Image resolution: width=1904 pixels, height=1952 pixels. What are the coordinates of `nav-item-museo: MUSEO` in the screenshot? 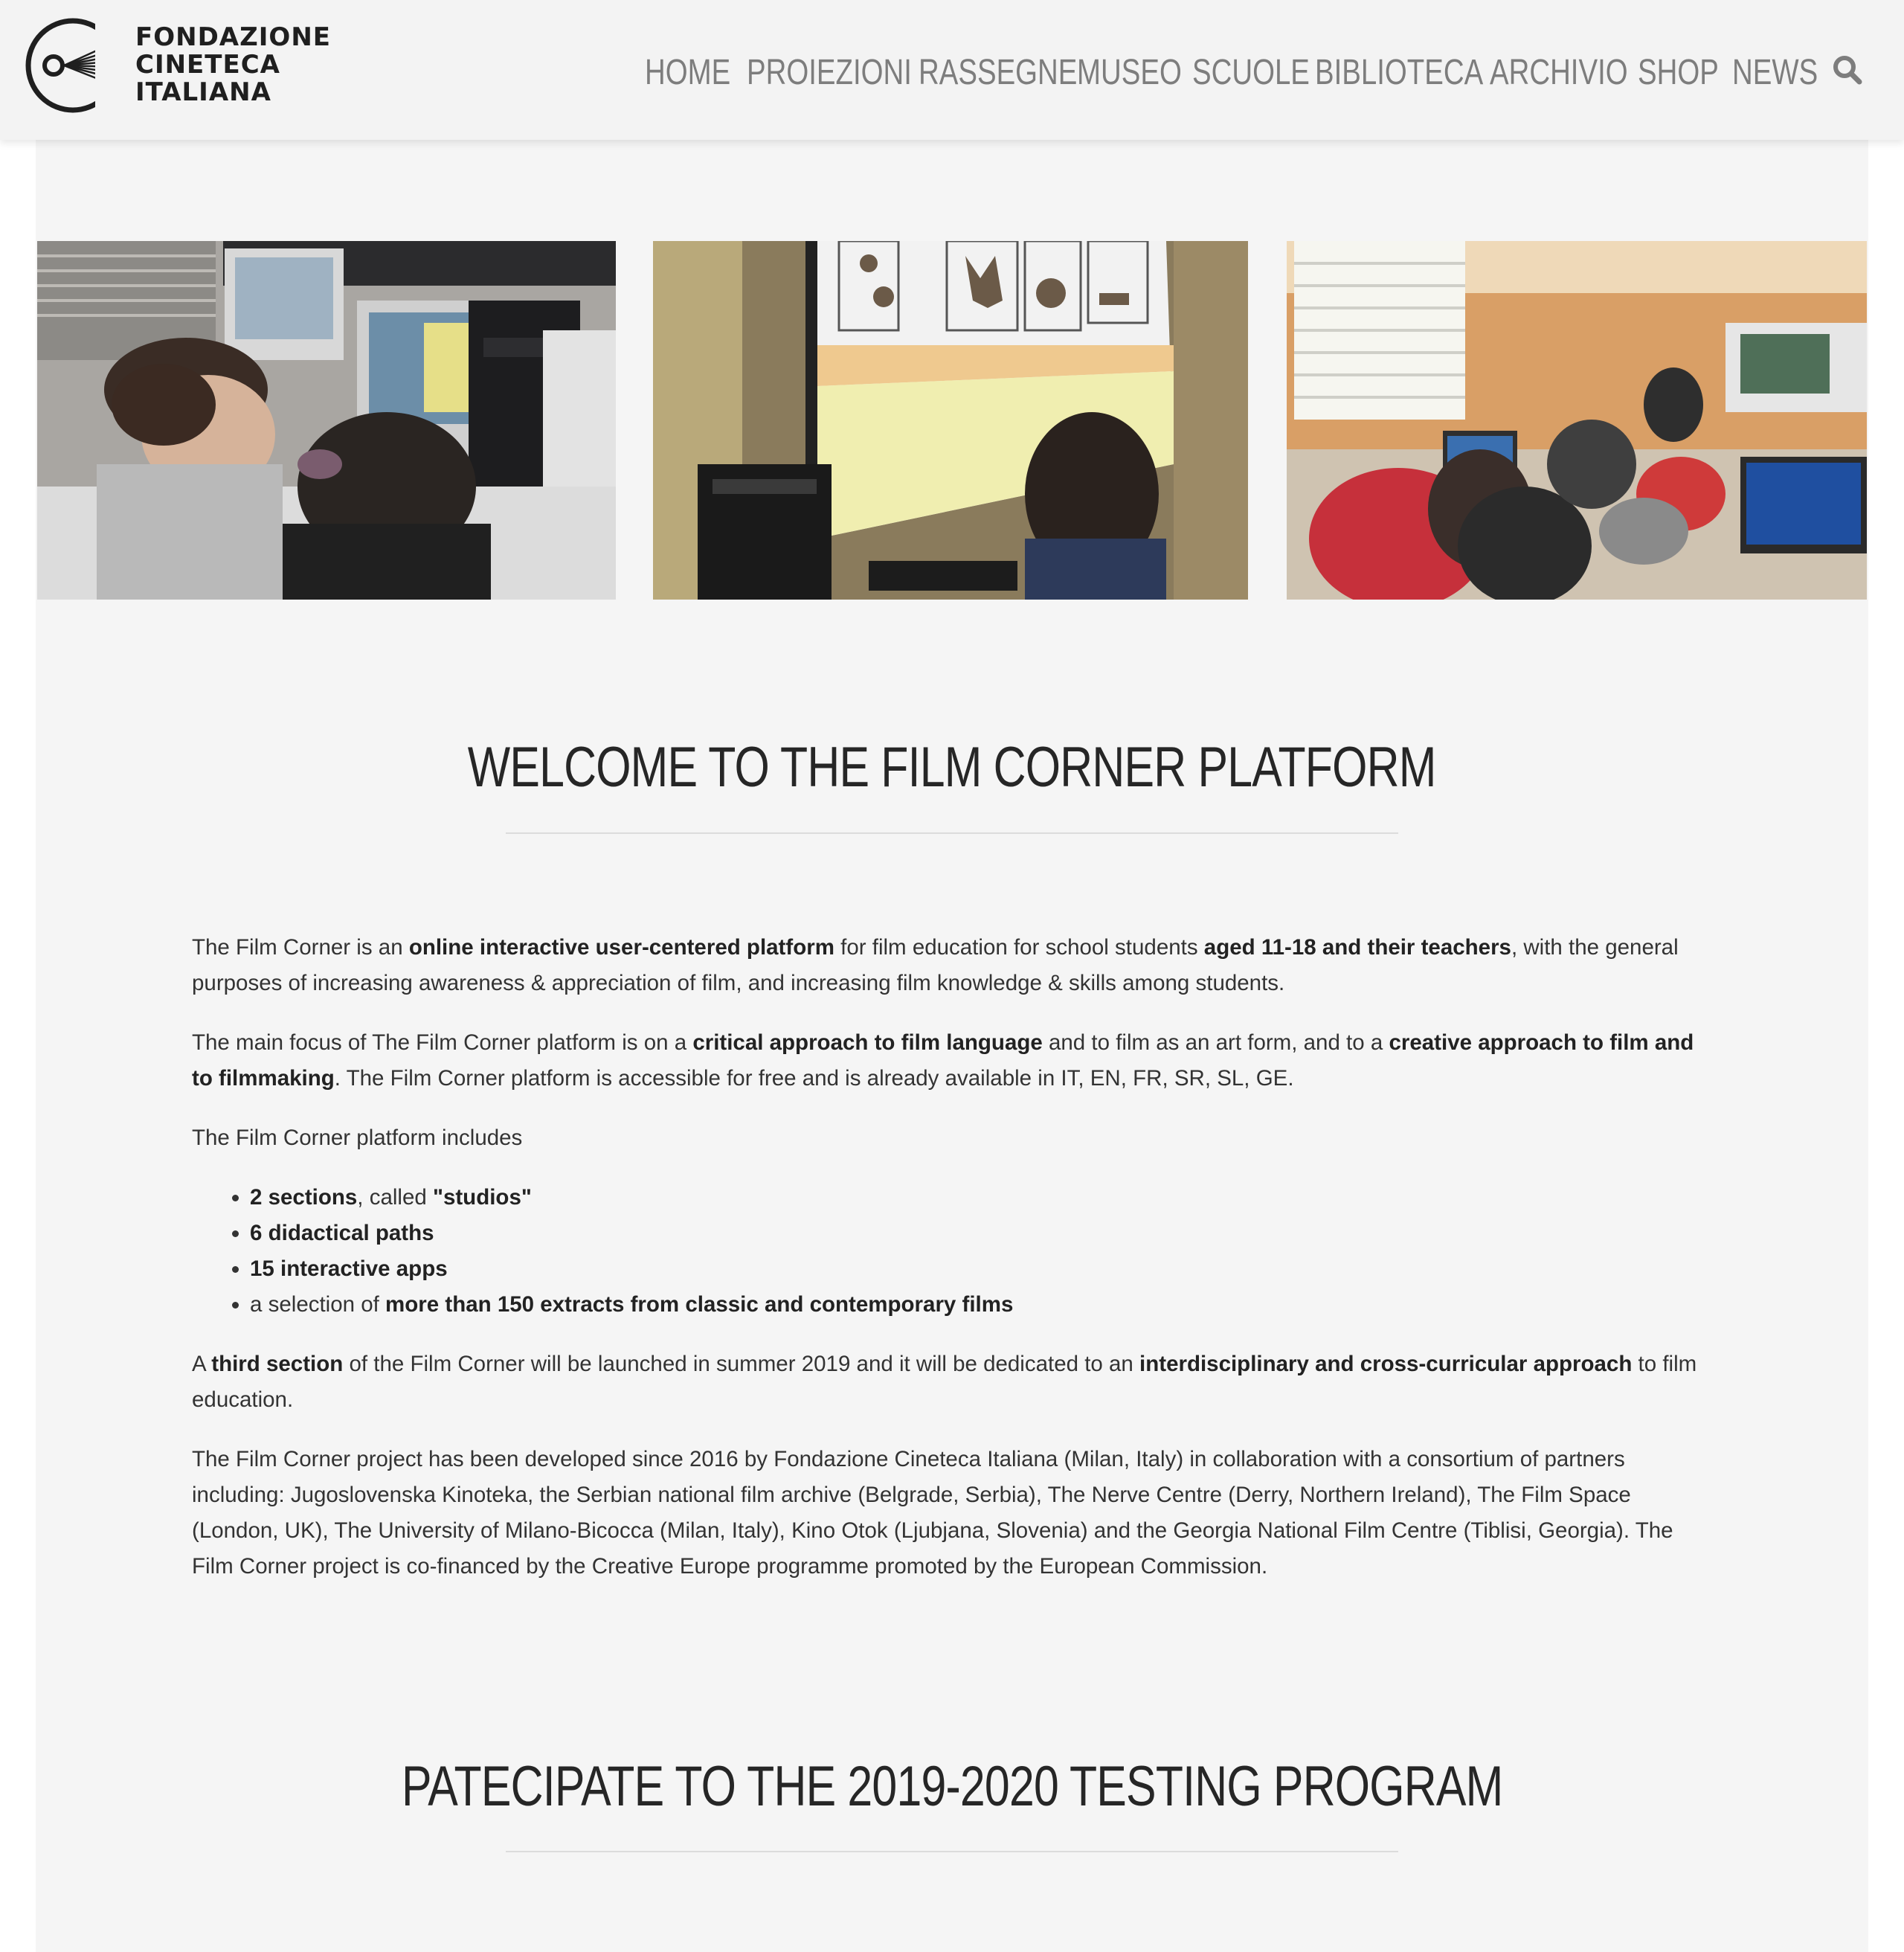 It's located at (1130, 73).